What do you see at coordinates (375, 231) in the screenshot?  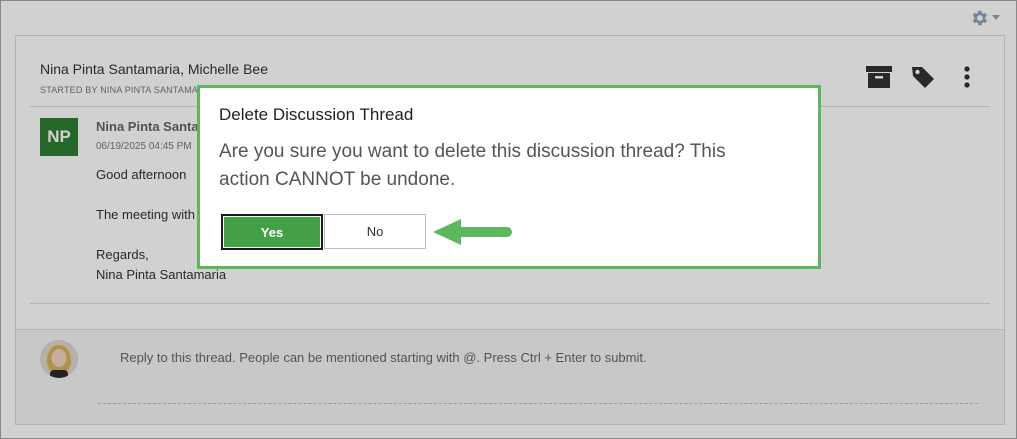 I see `no-button: No` at bounding box center [375, 231].